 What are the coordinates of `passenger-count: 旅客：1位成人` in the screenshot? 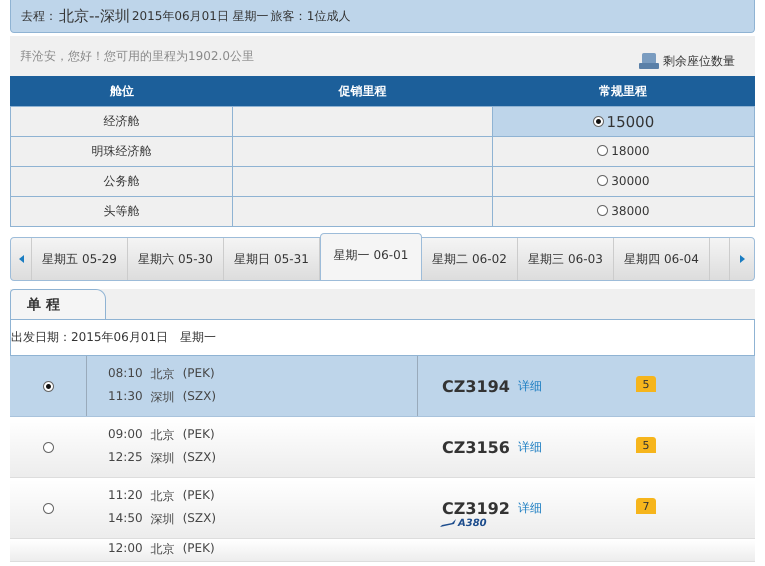 It's located at (310, 16).